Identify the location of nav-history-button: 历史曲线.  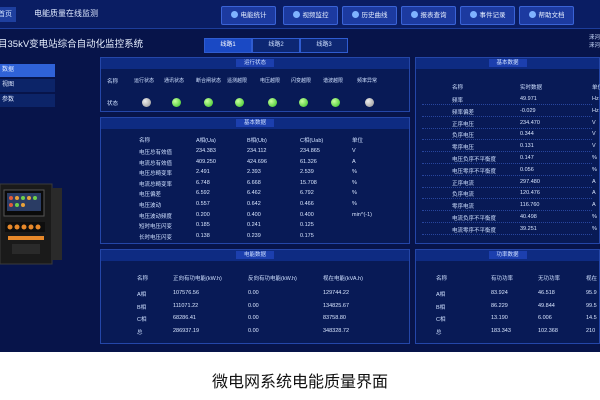
(369, 15).